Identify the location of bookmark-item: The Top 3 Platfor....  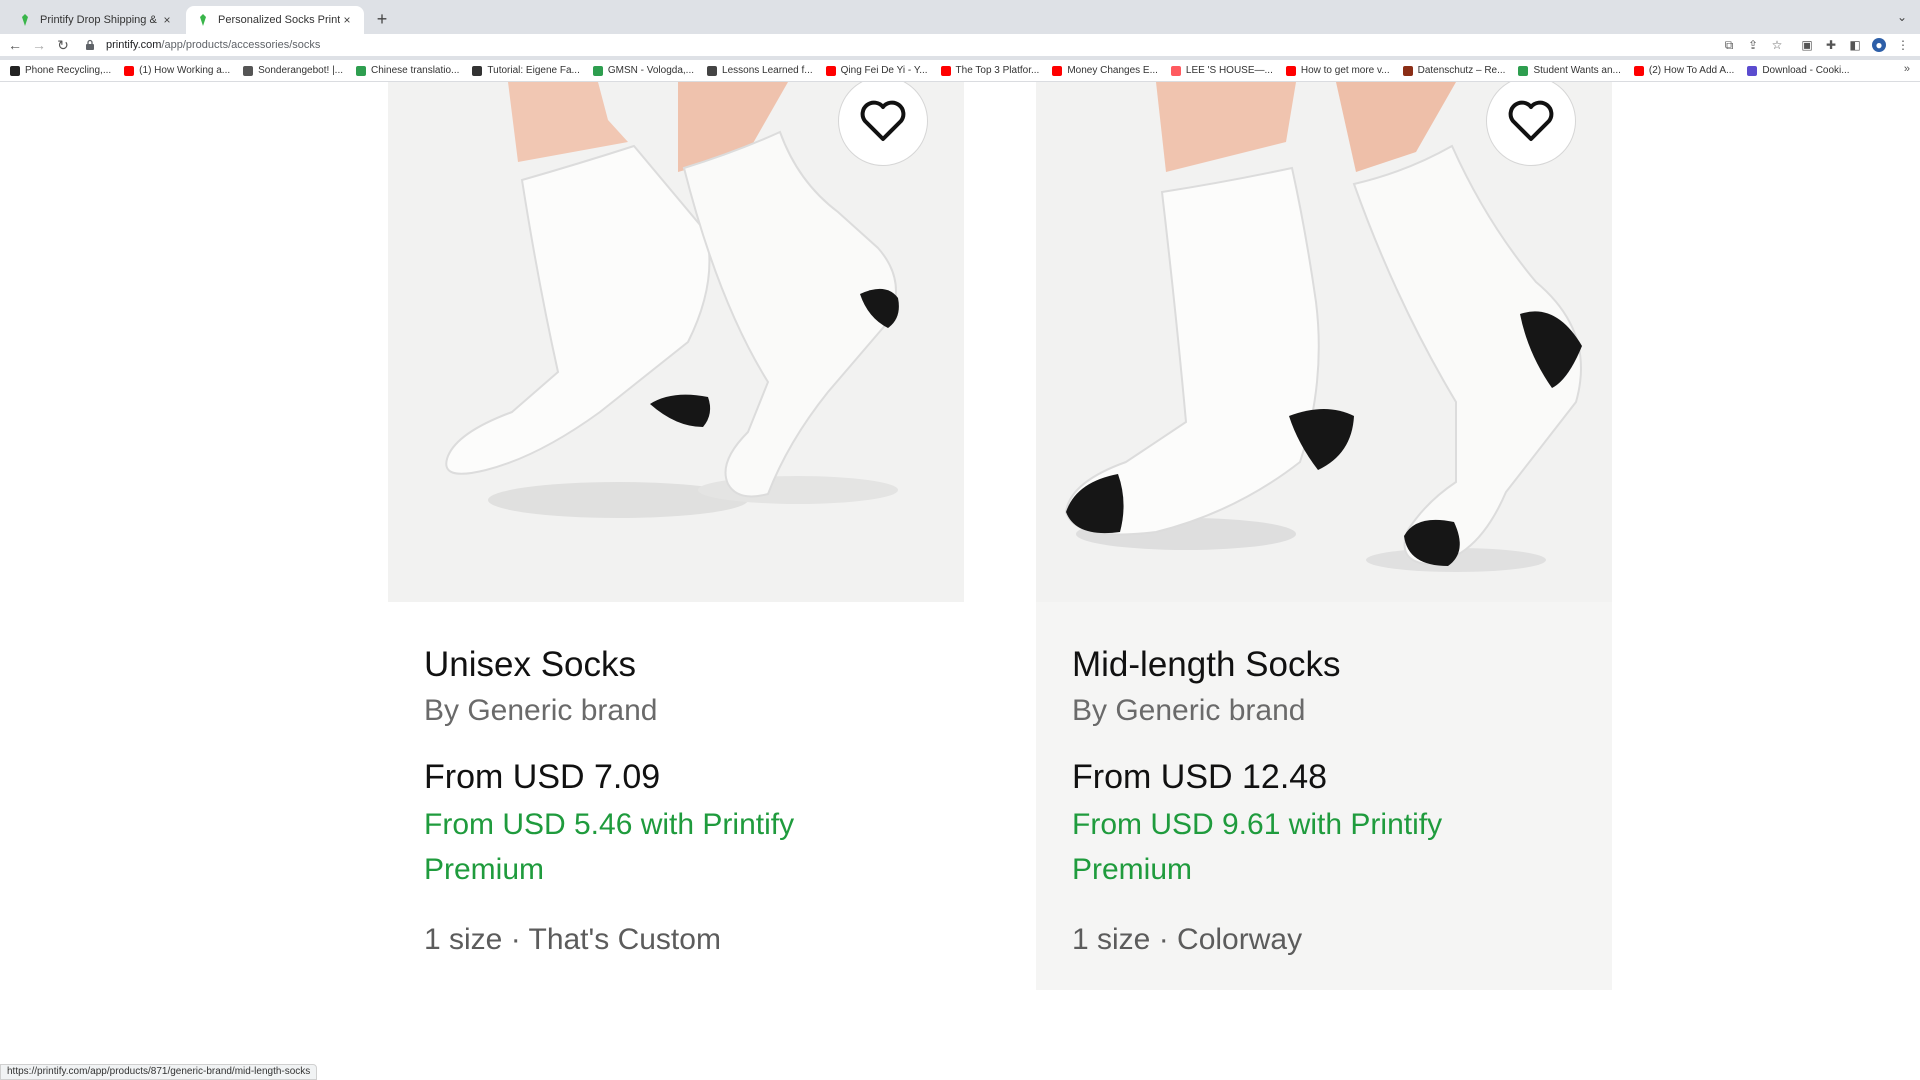
(989, 70).